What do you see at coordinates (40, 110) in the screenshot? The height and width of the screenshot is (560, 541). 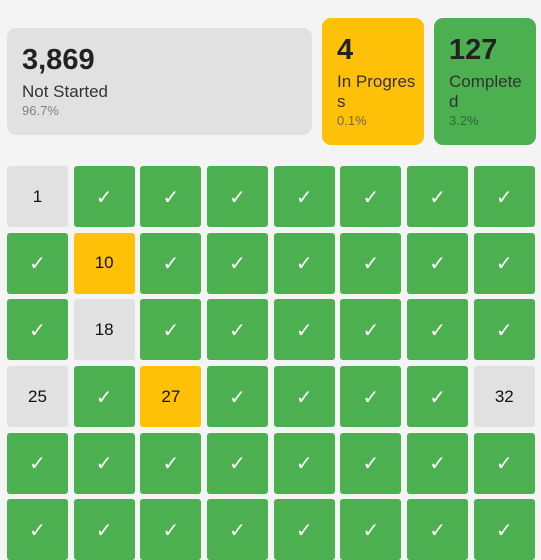 I see `not-started-percent: 96.7%` at bounding box center [40, 110].